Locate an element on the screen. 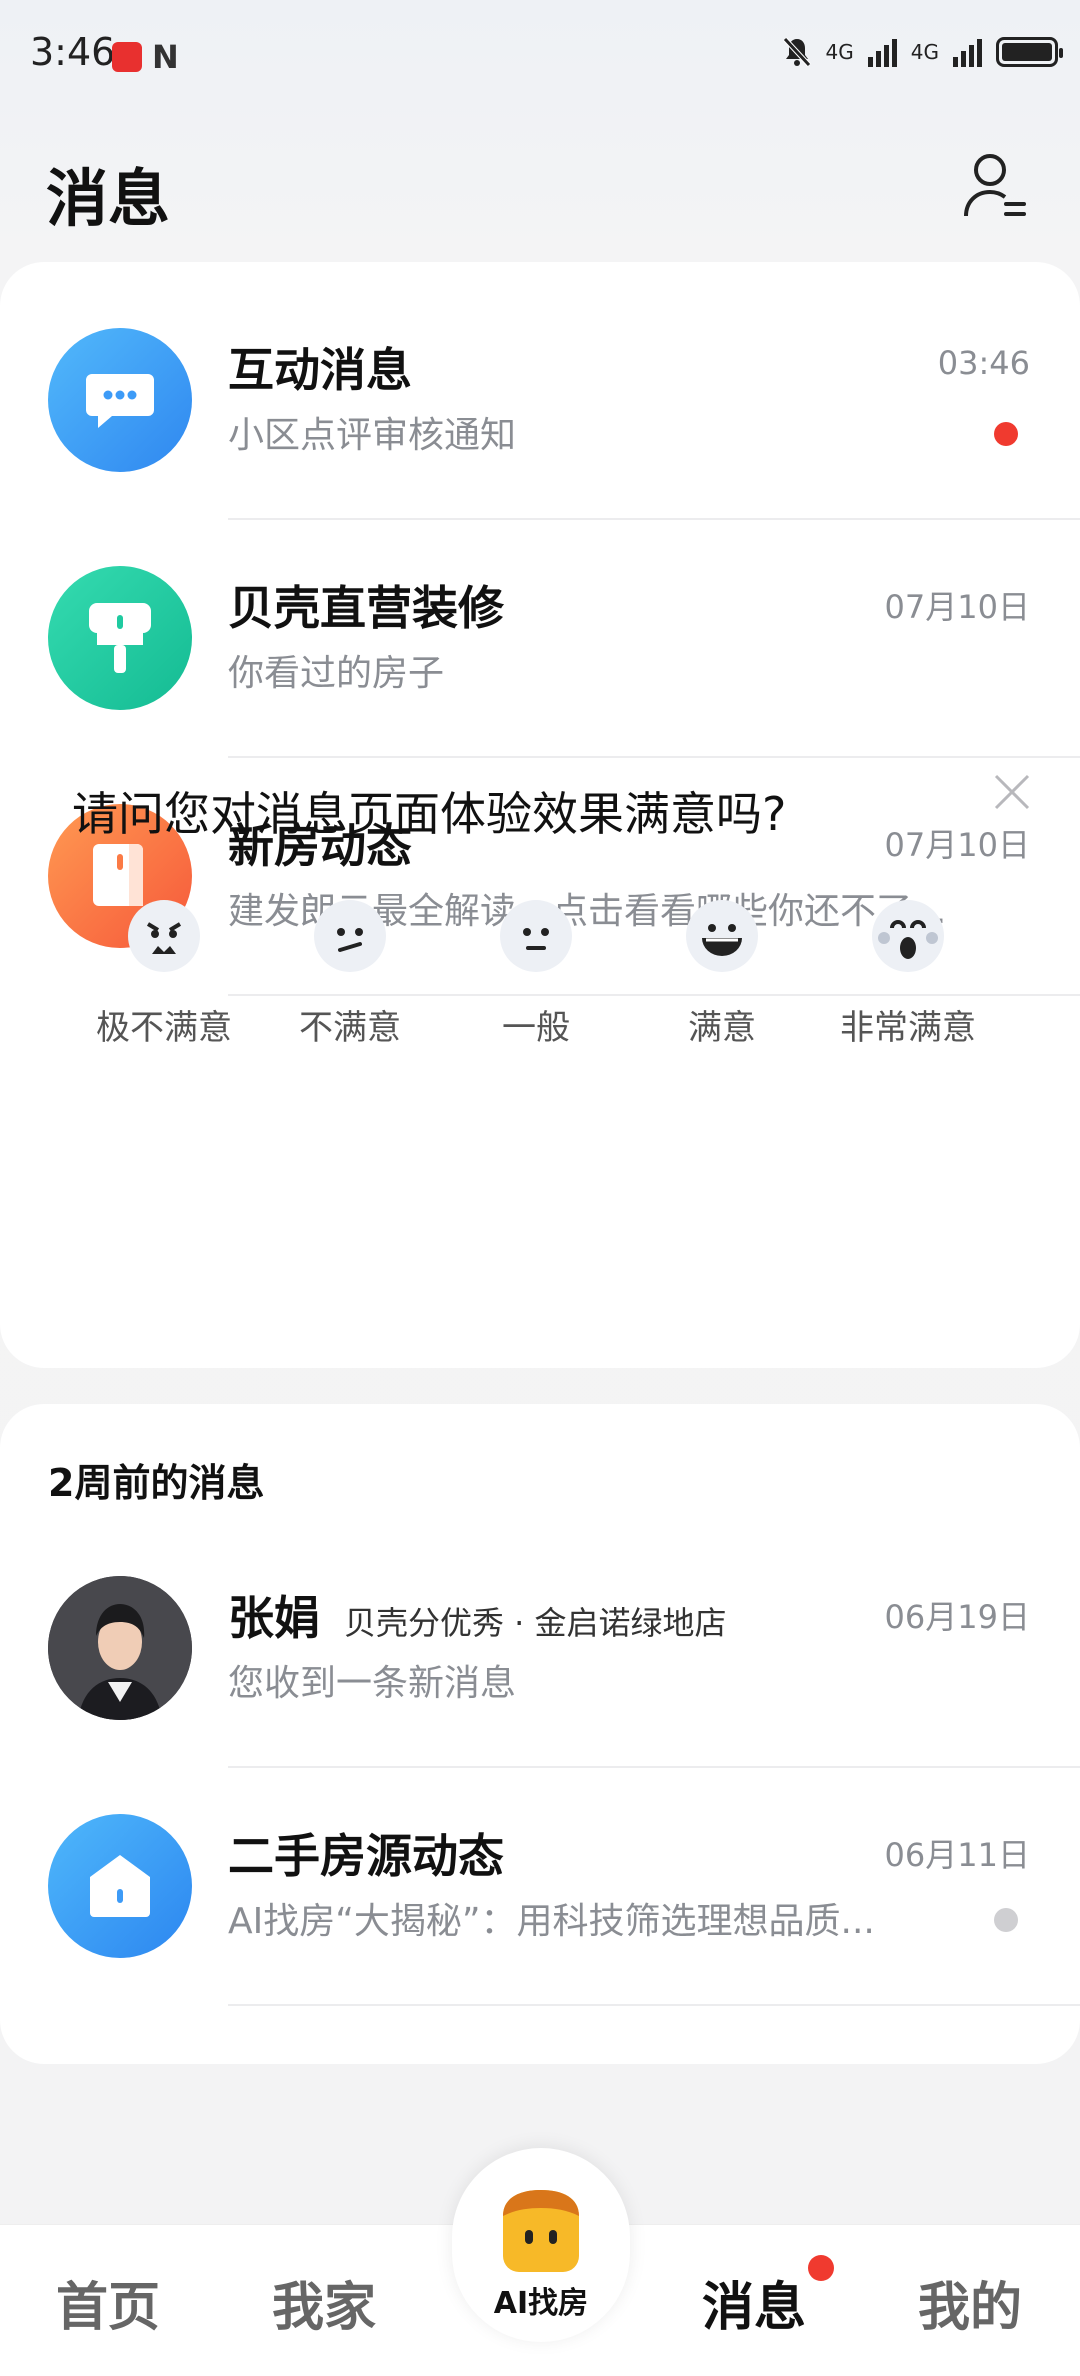  nav-ai-label: AI找房 is located at coordinates (541, 2303).